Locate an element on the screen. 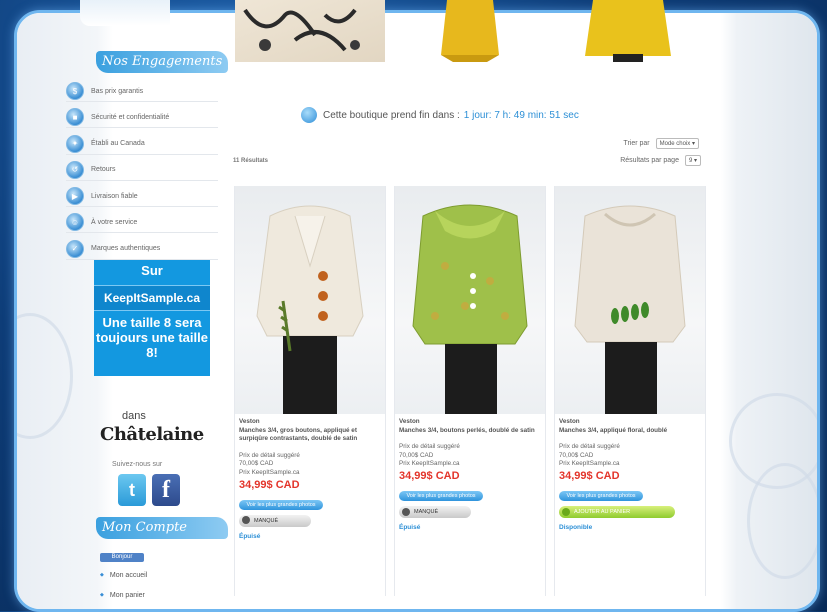  yellow-coat-image is located at coordinates (470, 31).